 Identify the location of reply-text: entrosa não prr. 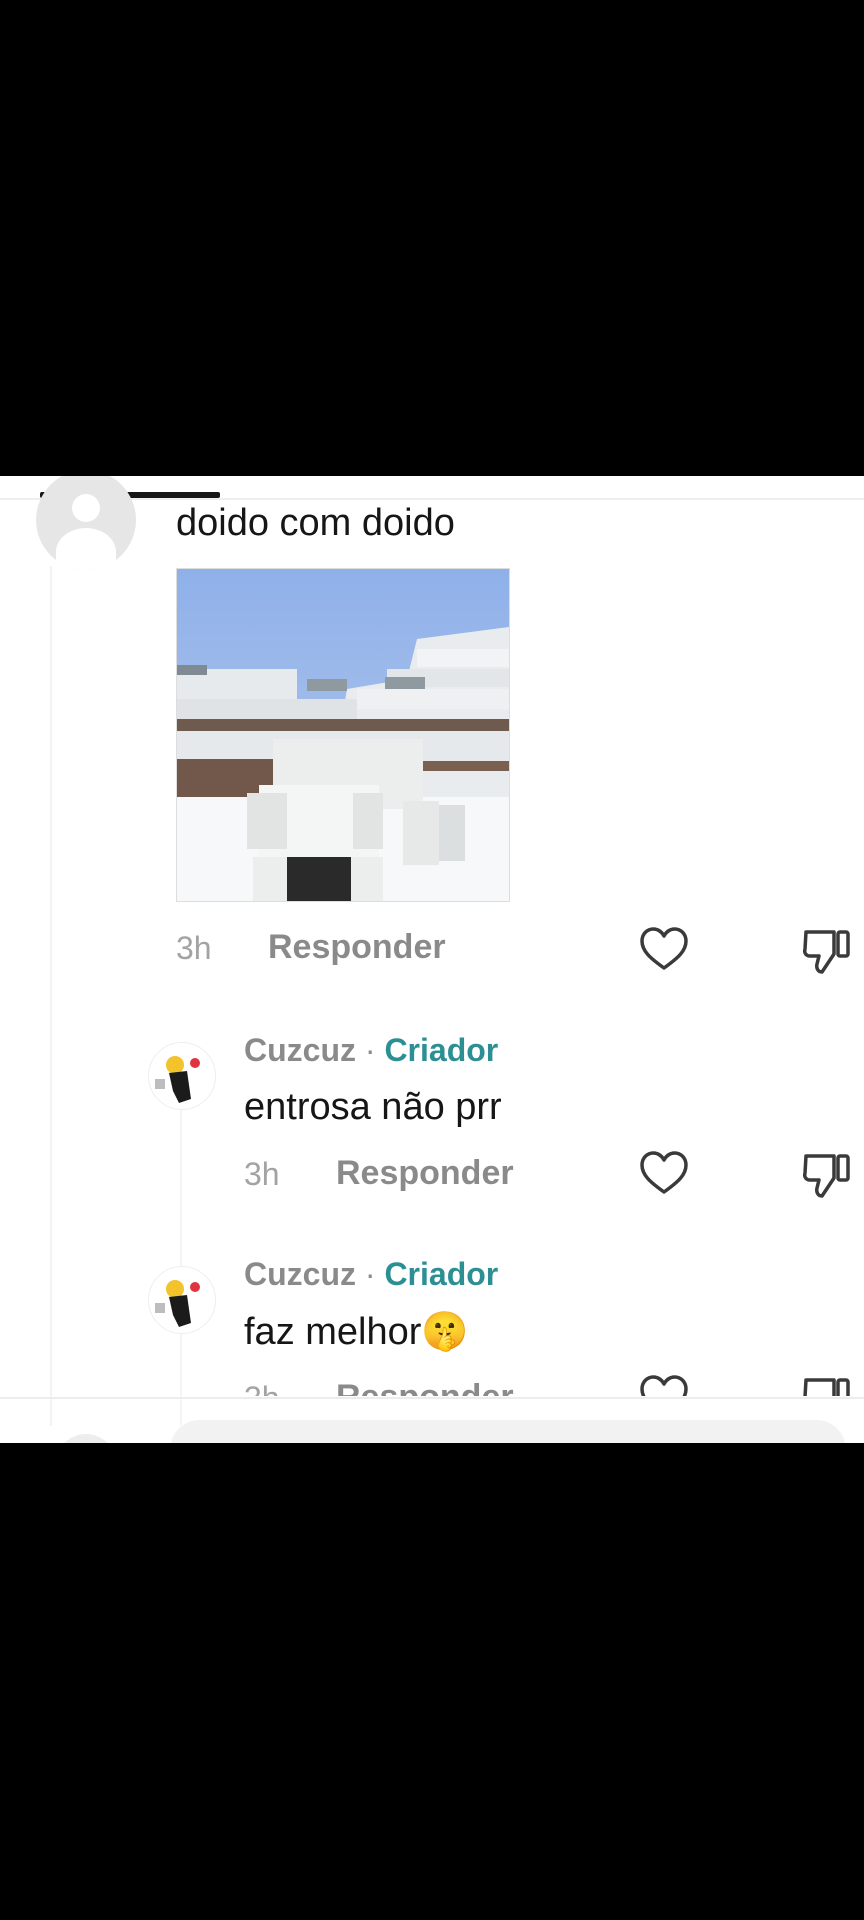
(373, 1107).